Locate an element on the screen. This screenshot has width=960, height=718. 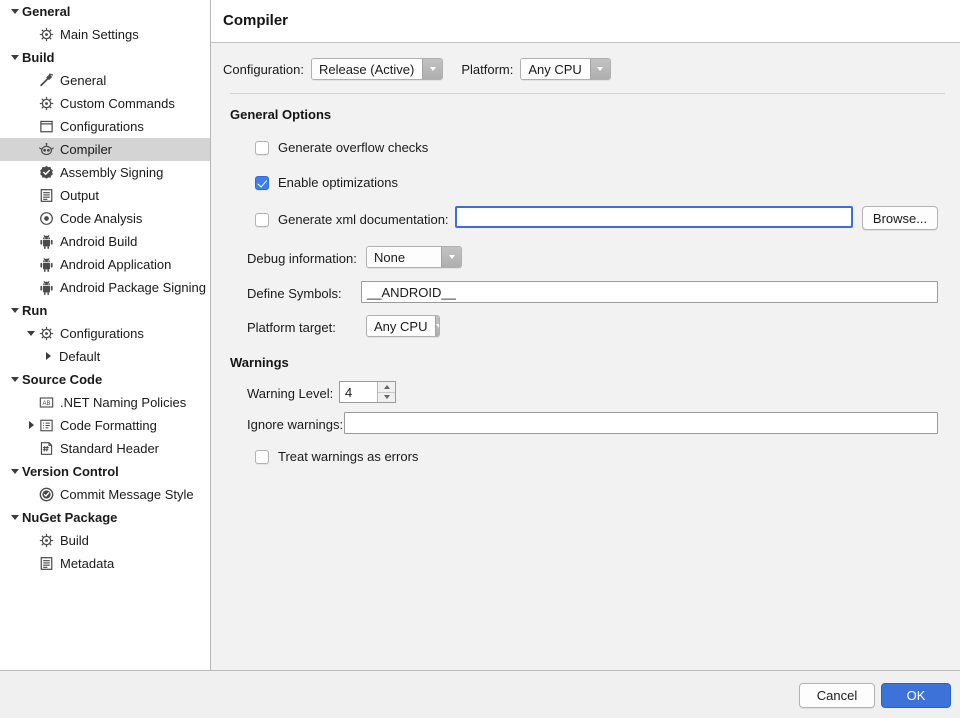
stepper-down-icon is located at coordinates (386, 398).